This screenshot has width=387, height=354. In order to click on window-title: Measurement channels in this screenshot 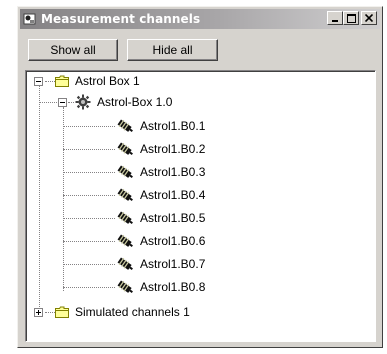, I will do `click(121, 19)`.